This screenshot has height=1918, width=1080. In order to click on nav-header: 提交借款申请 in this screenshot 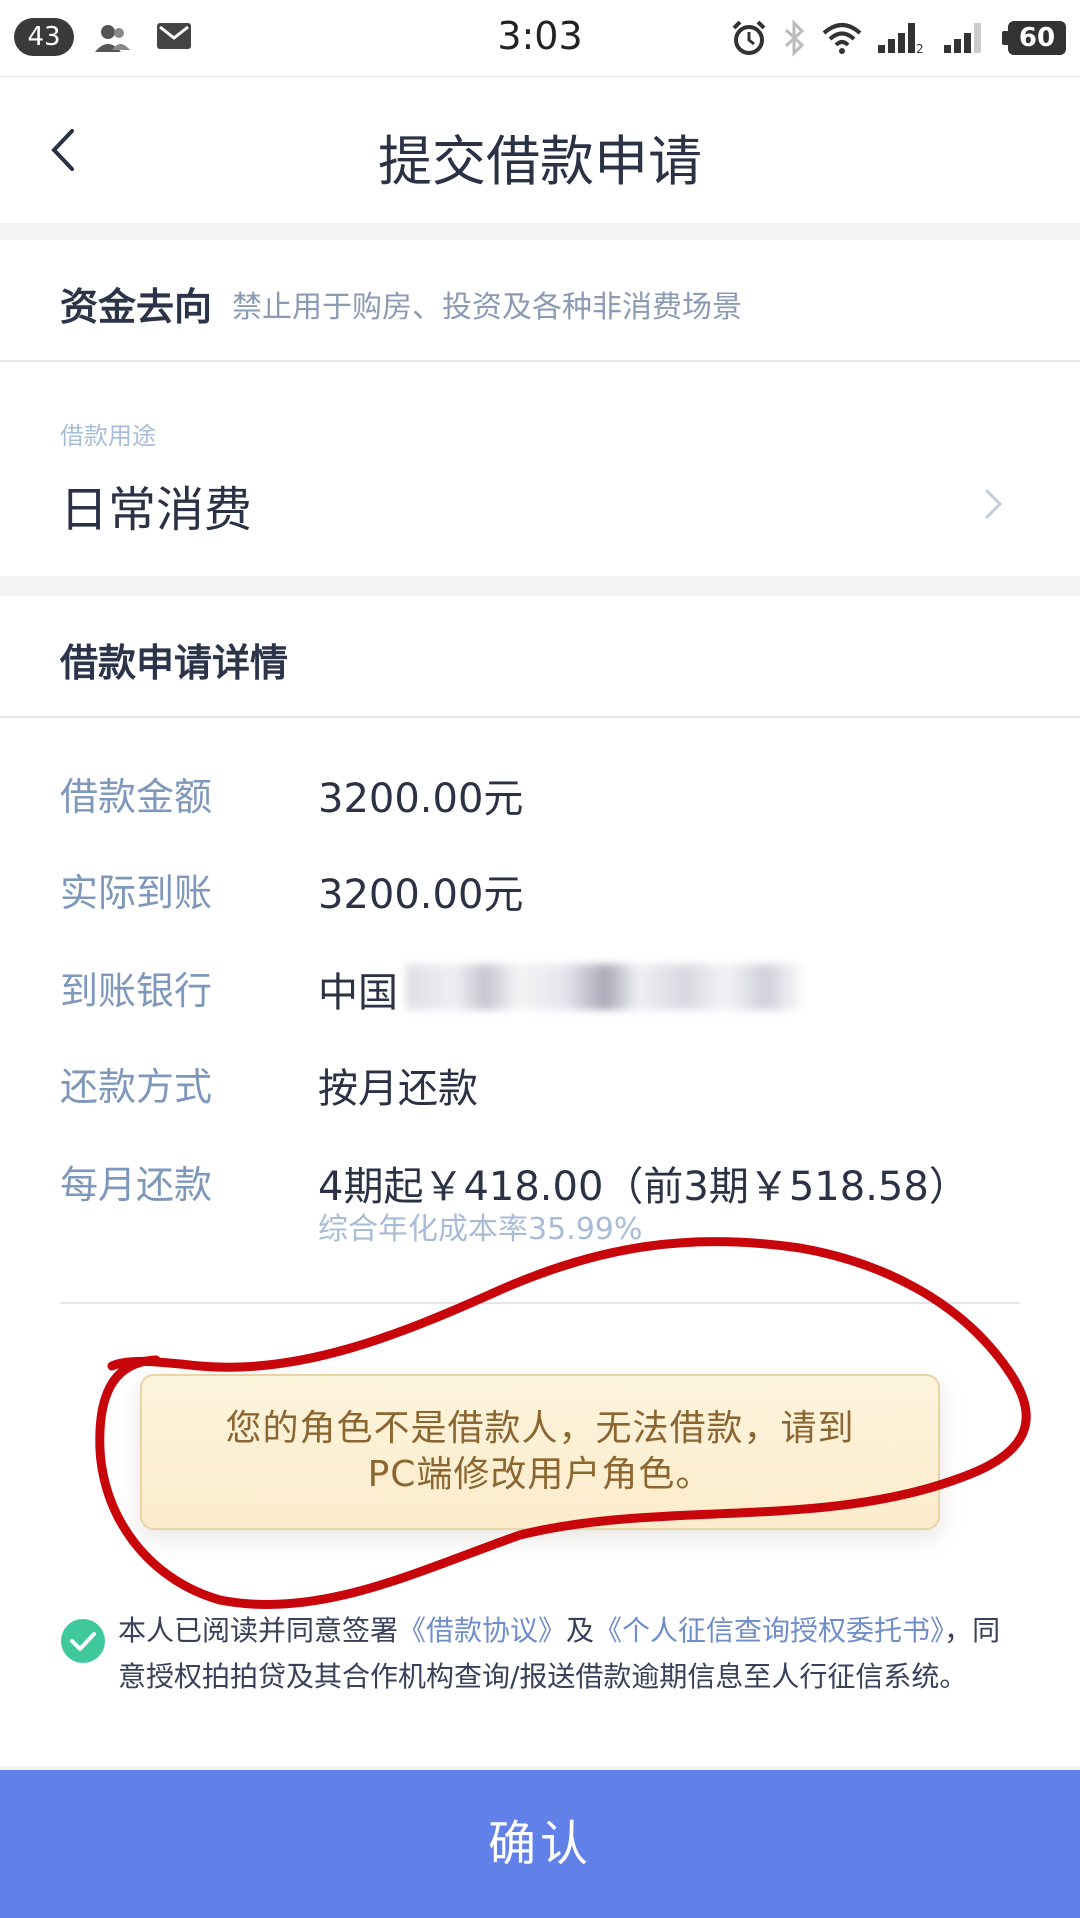, I will do `click(540, 149)`.